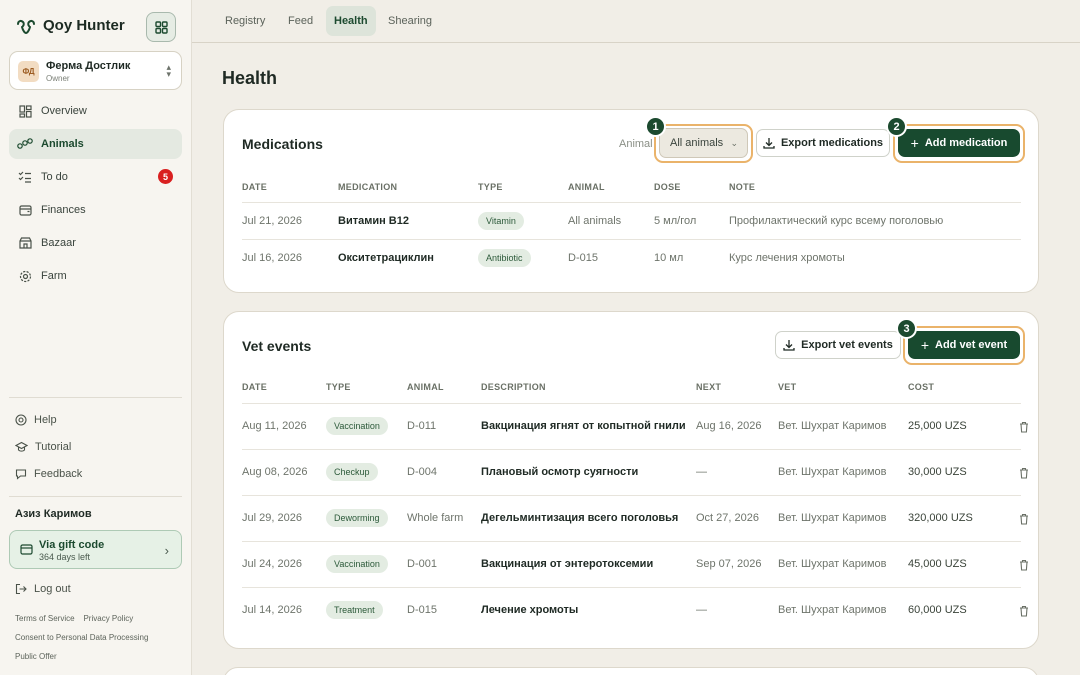 The width and height of the screenshot is (1080, 675). Describe the element at coordinates (70, 25) in the screenshot. I see `brand: Qoy Hunter` at that location.